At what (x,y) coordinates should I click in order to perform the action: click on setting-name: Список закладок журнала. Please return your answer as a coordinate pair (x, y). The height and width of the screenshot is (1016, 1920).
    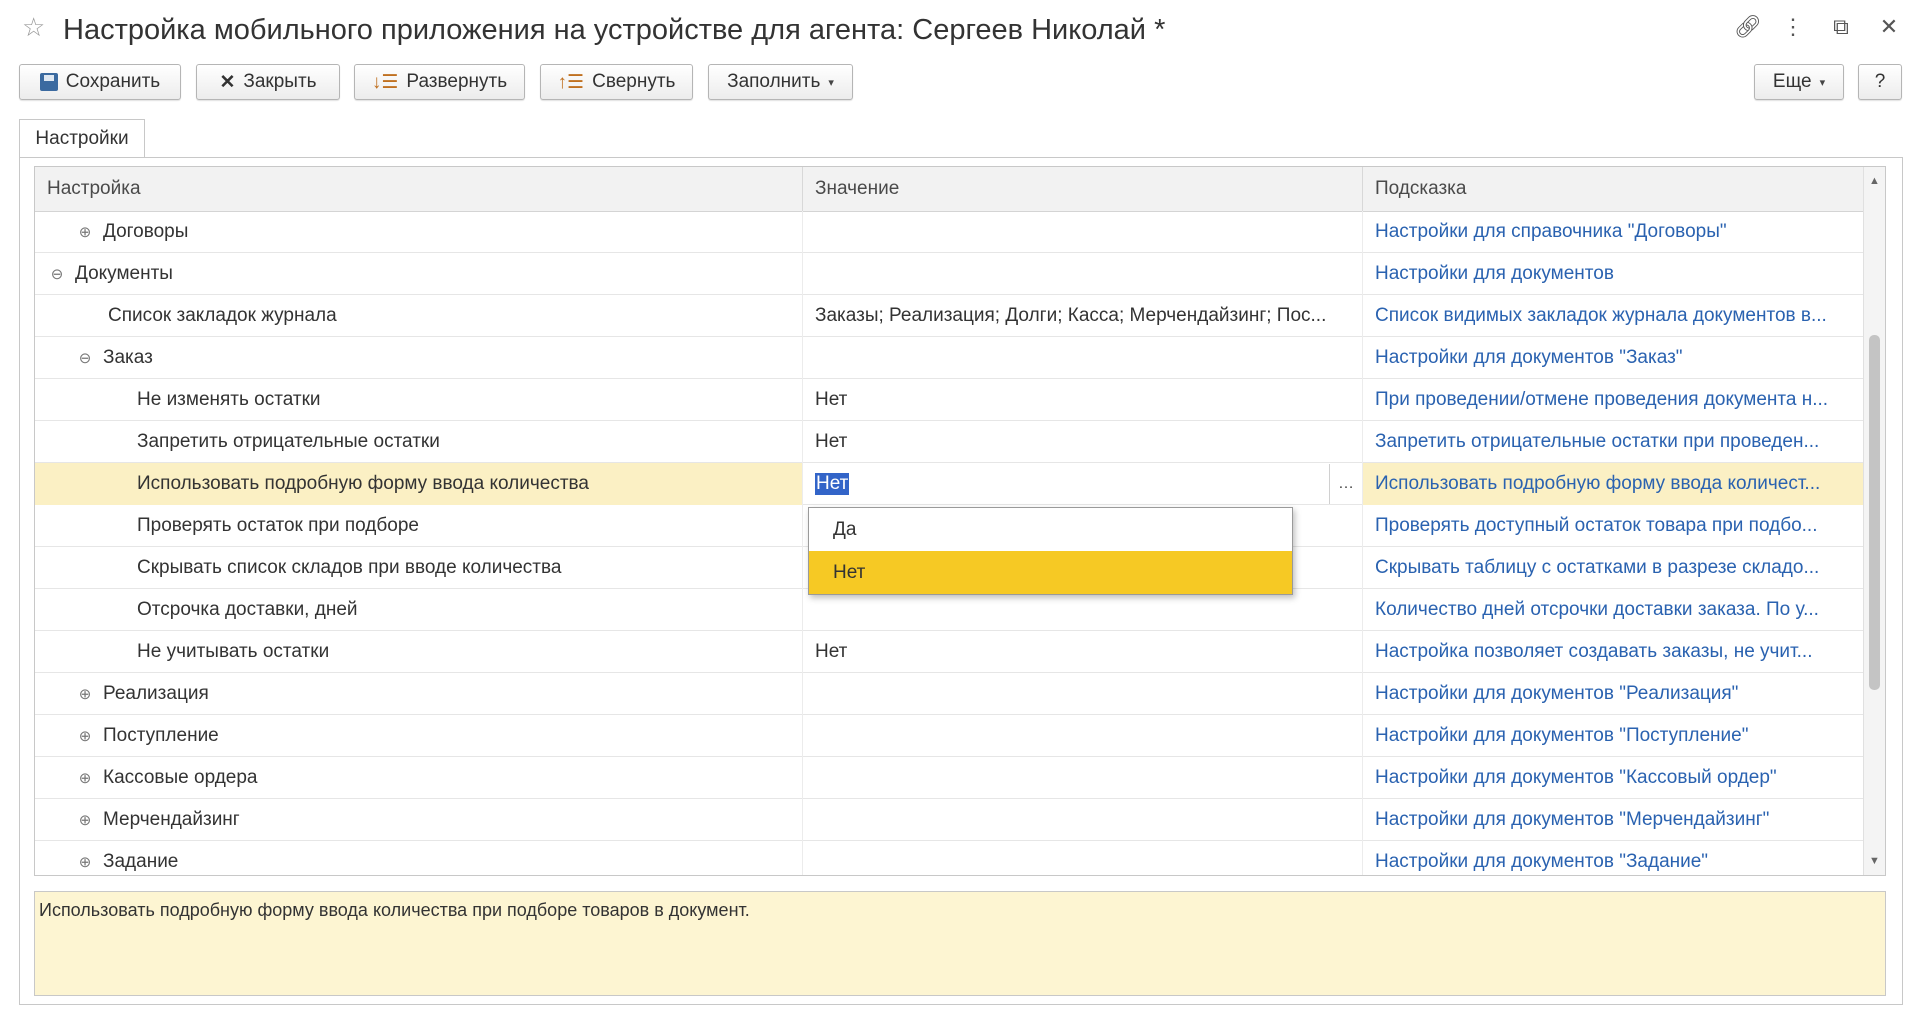
    Looking at the image, I should click on (222, 315).